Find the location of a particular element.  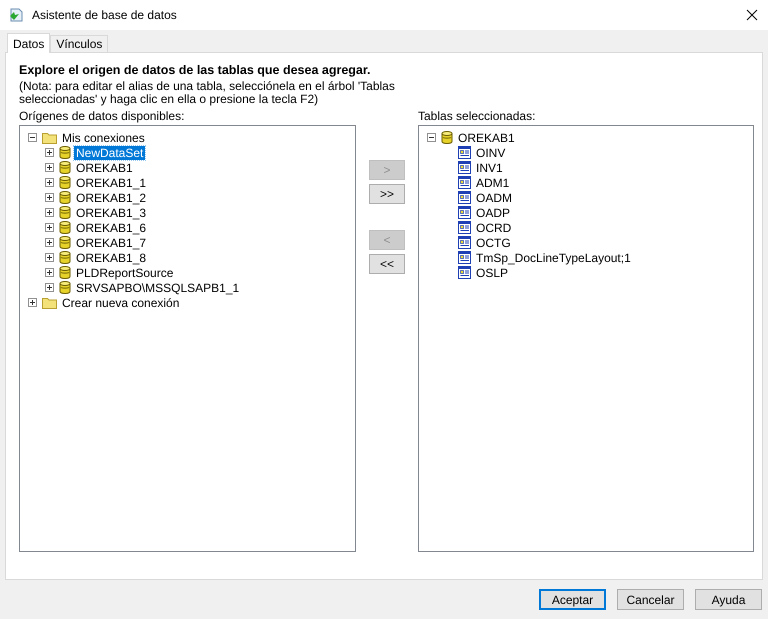

tree-item: SRVSAPBO\MSSQLSAPB1_1 is located at coordinates (158, 287).